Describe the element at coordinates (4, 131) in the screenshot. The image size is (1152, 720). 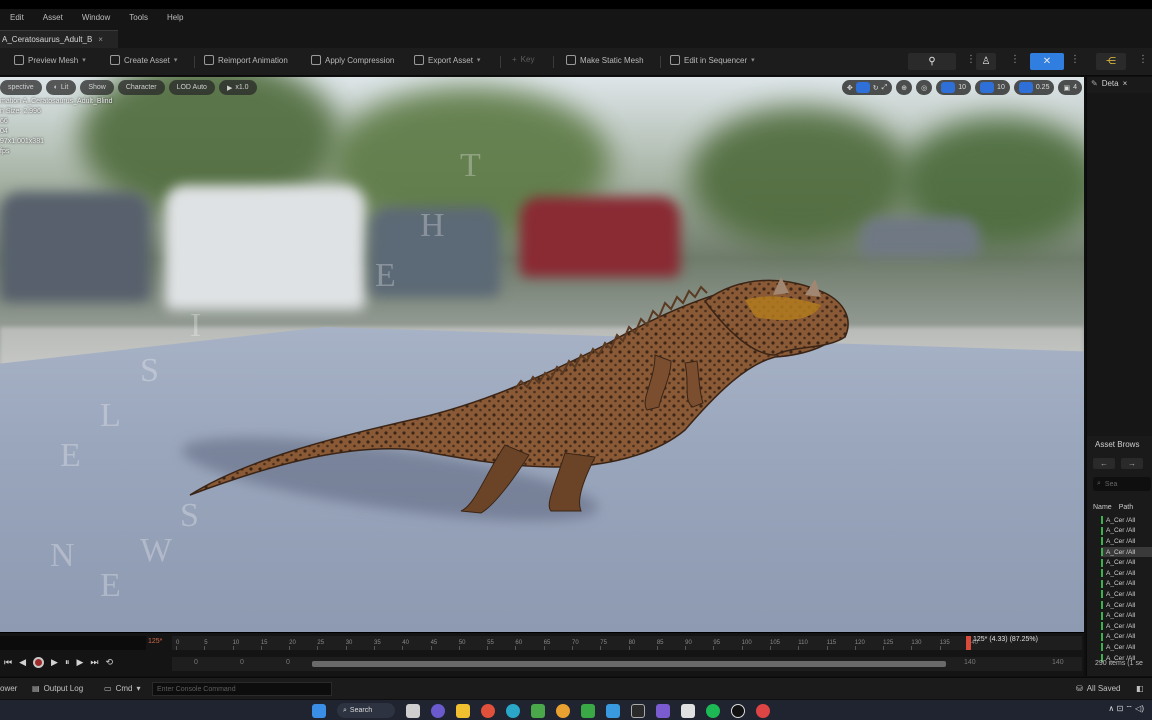
I see `hud-line: 04` at that location.